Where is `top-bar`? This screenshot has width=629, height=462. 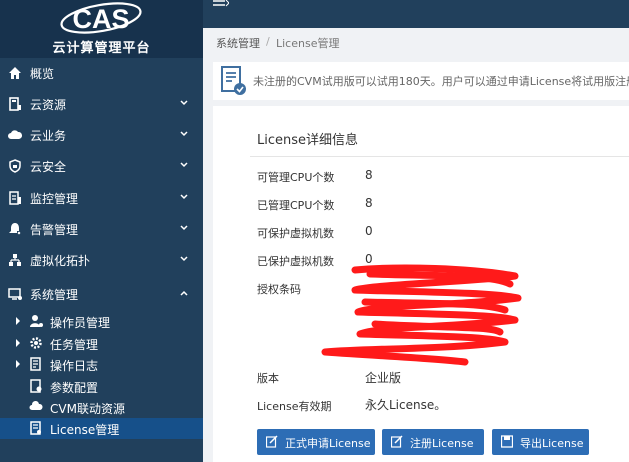
top-bar is located at coordinates (416, 14).